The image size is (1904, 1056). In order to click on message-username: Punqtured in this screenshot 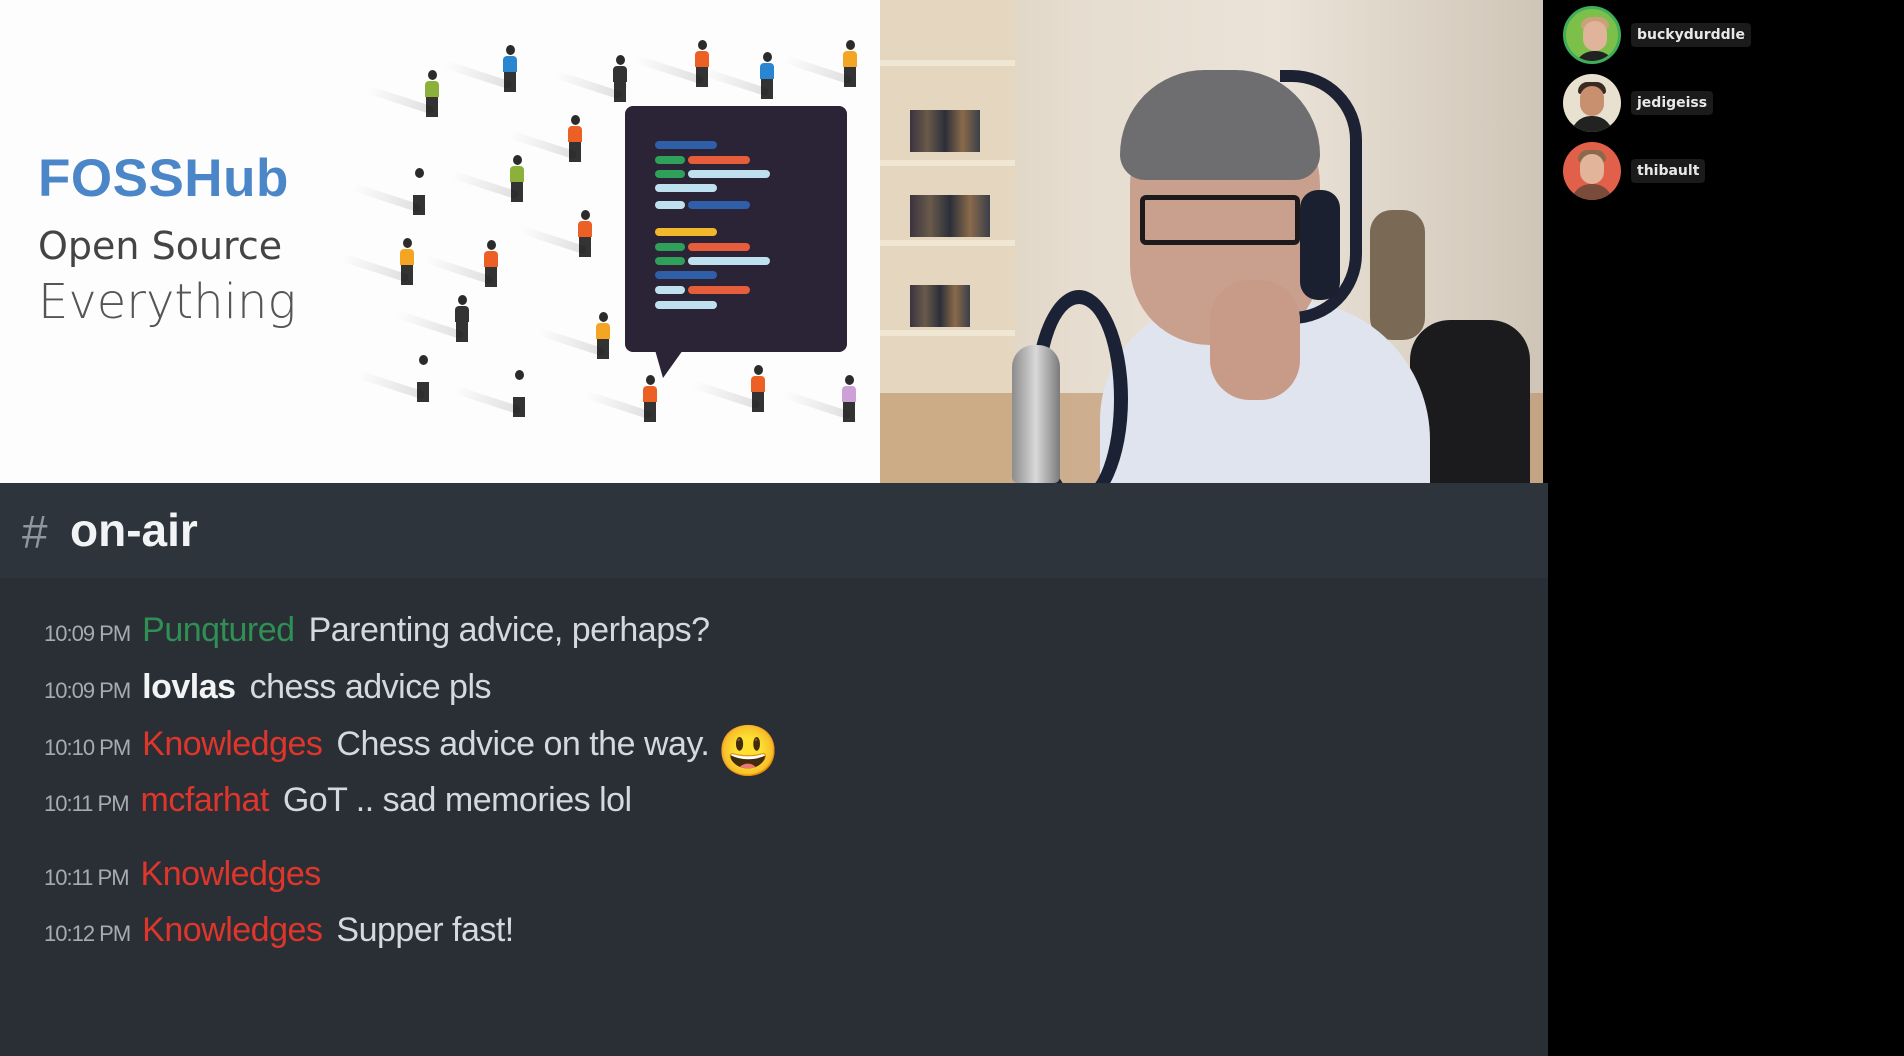, I will do `click(218, 630)`.